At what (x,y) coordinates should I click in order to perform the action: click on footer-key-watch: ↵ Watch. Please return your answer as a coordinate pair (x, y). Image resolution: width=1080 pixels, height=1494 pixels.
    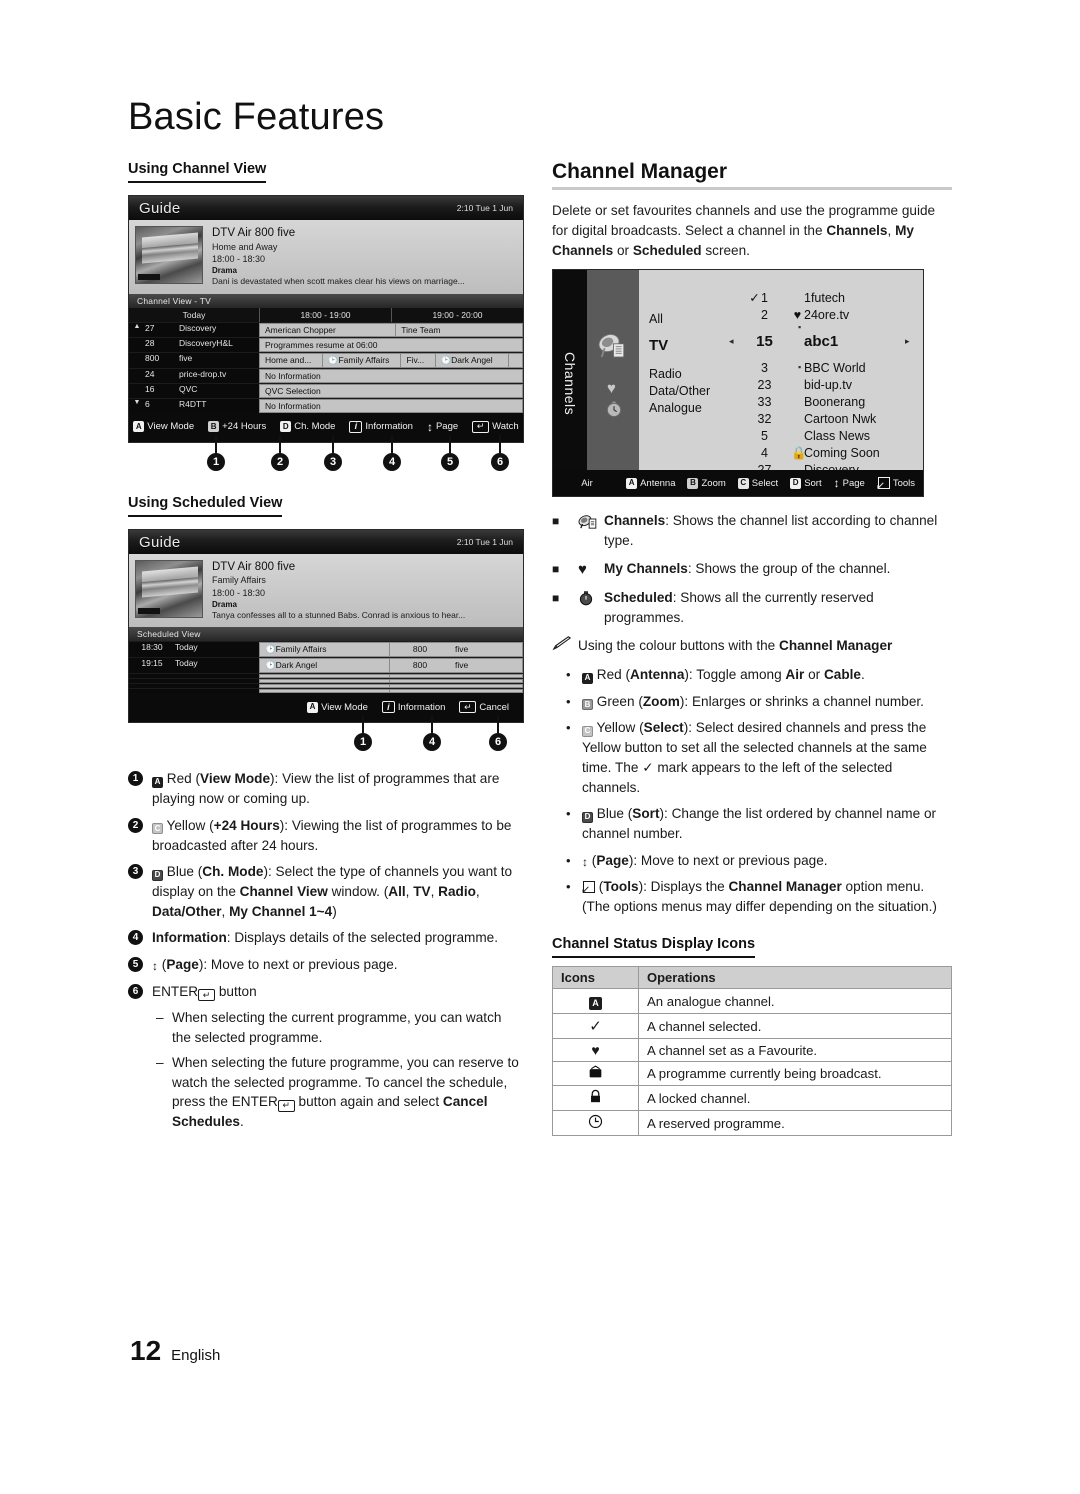
    Looking at the image, I should click on (495, 426).